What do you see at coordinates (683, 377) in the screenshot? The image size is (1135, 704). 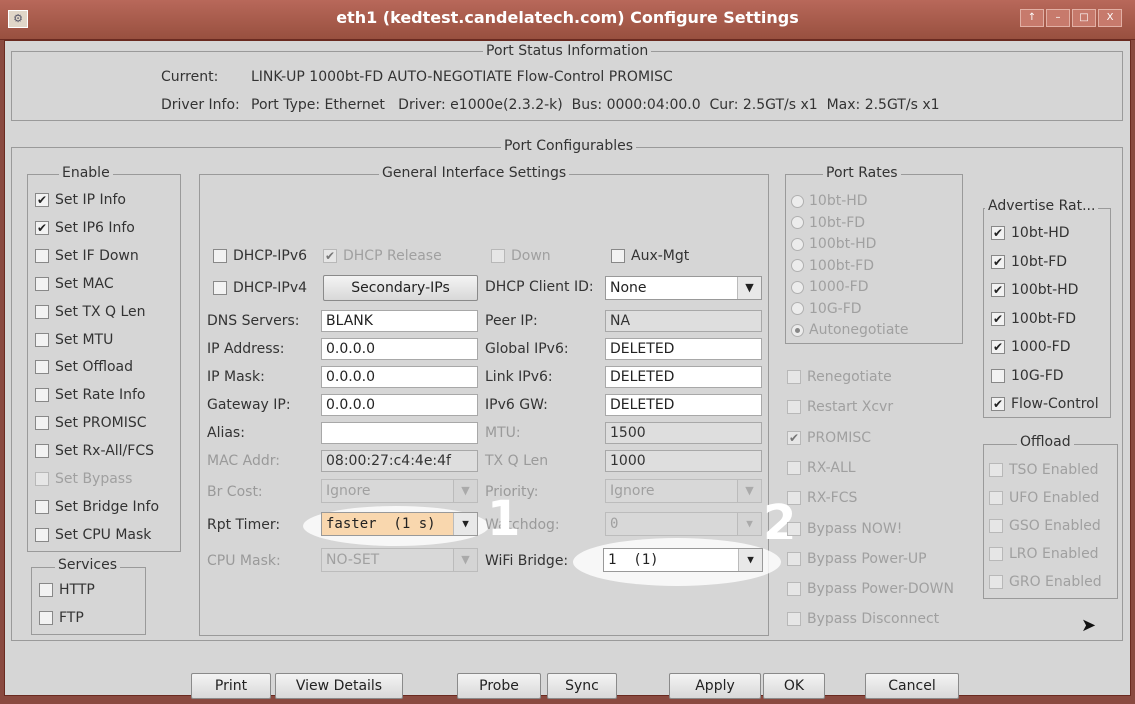 I see `link-ipv6-field: DELETED` at bounding box center [683, 377].